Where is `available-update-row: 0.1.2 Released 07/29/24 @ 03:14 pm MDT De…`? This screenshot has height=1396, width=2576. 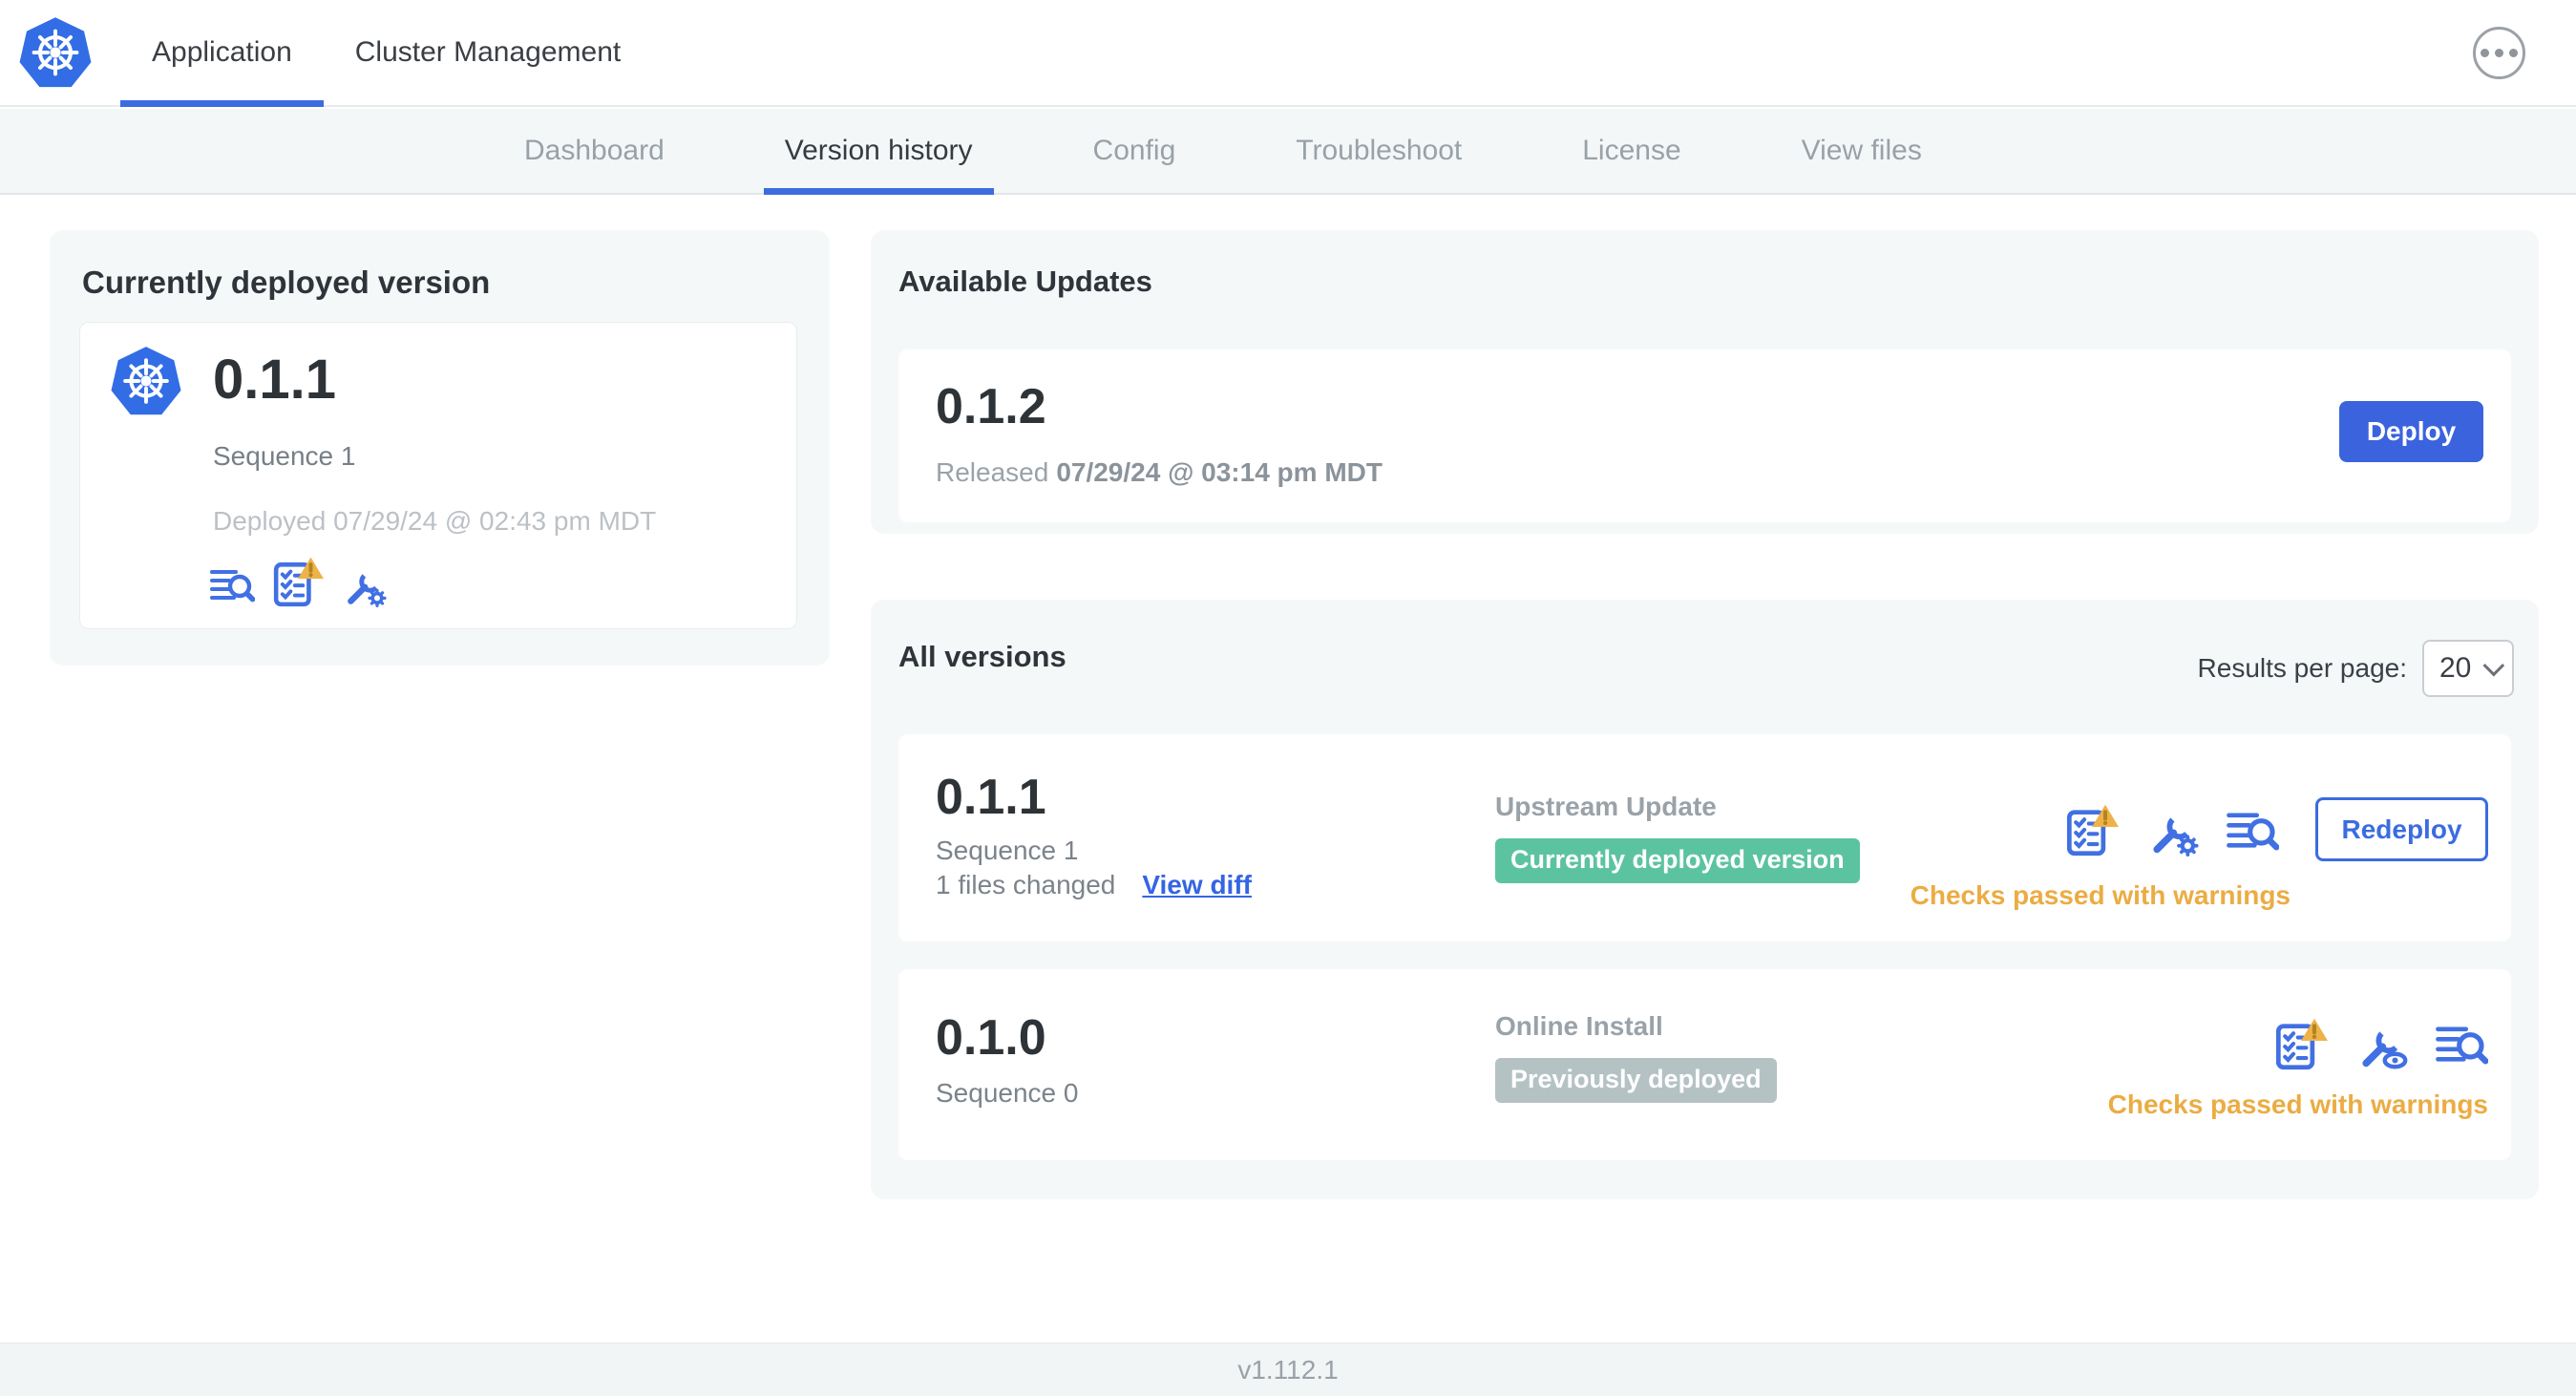
available-update-row: 0.1.2 Released 07/29/24 @ 03:14 pm MDT De… is located at coordinates (1704, 435).